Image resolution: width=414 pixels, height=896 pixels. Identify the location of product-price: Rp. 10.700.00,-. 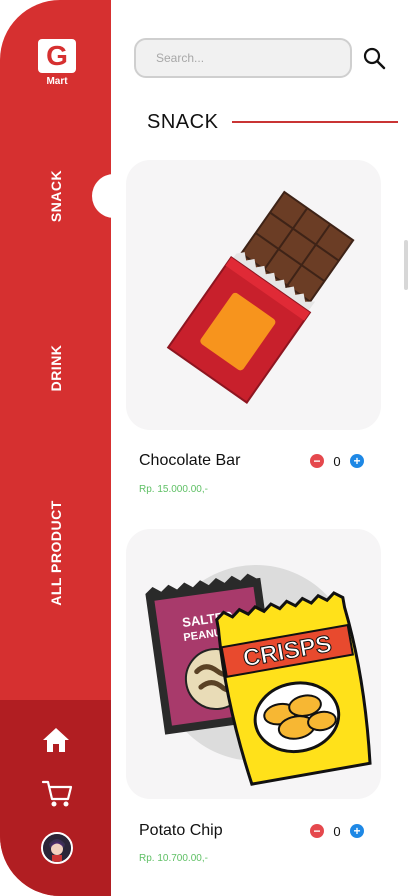
(173, 858).